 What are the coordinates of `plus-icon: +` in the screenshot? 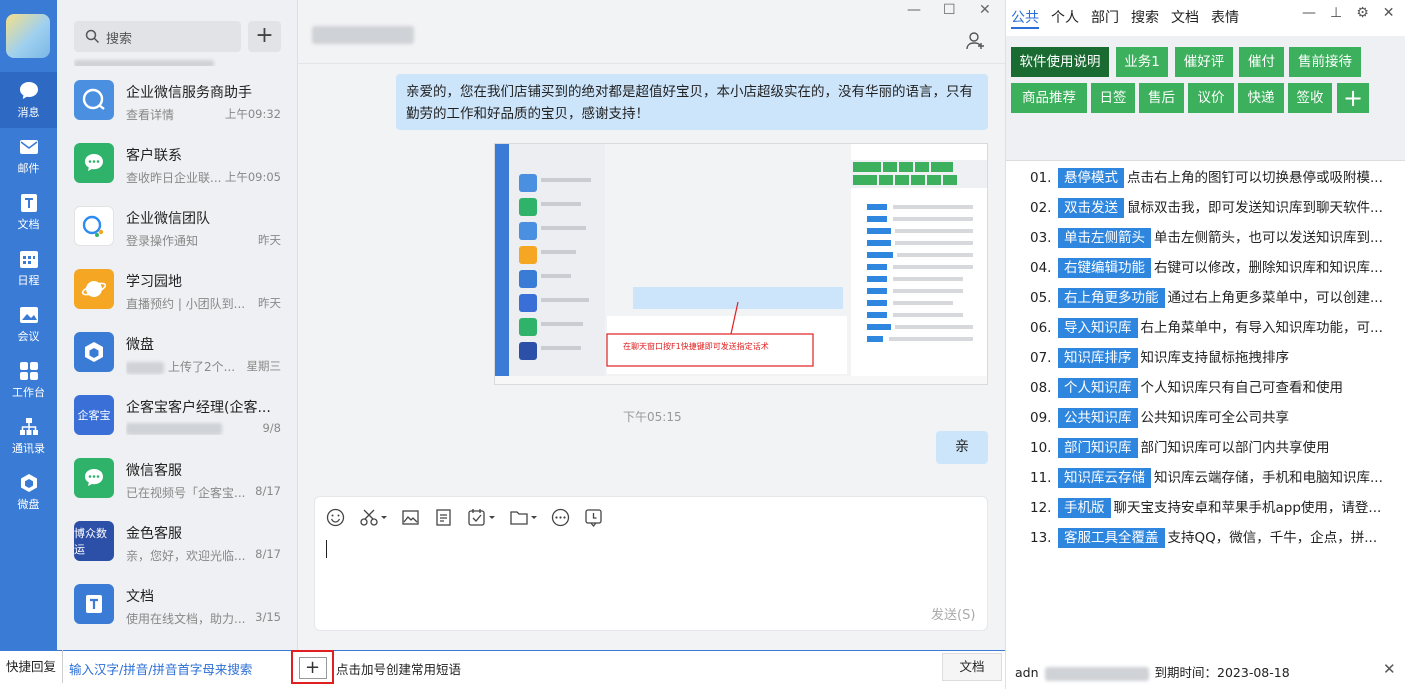 It's located at (312, 668).